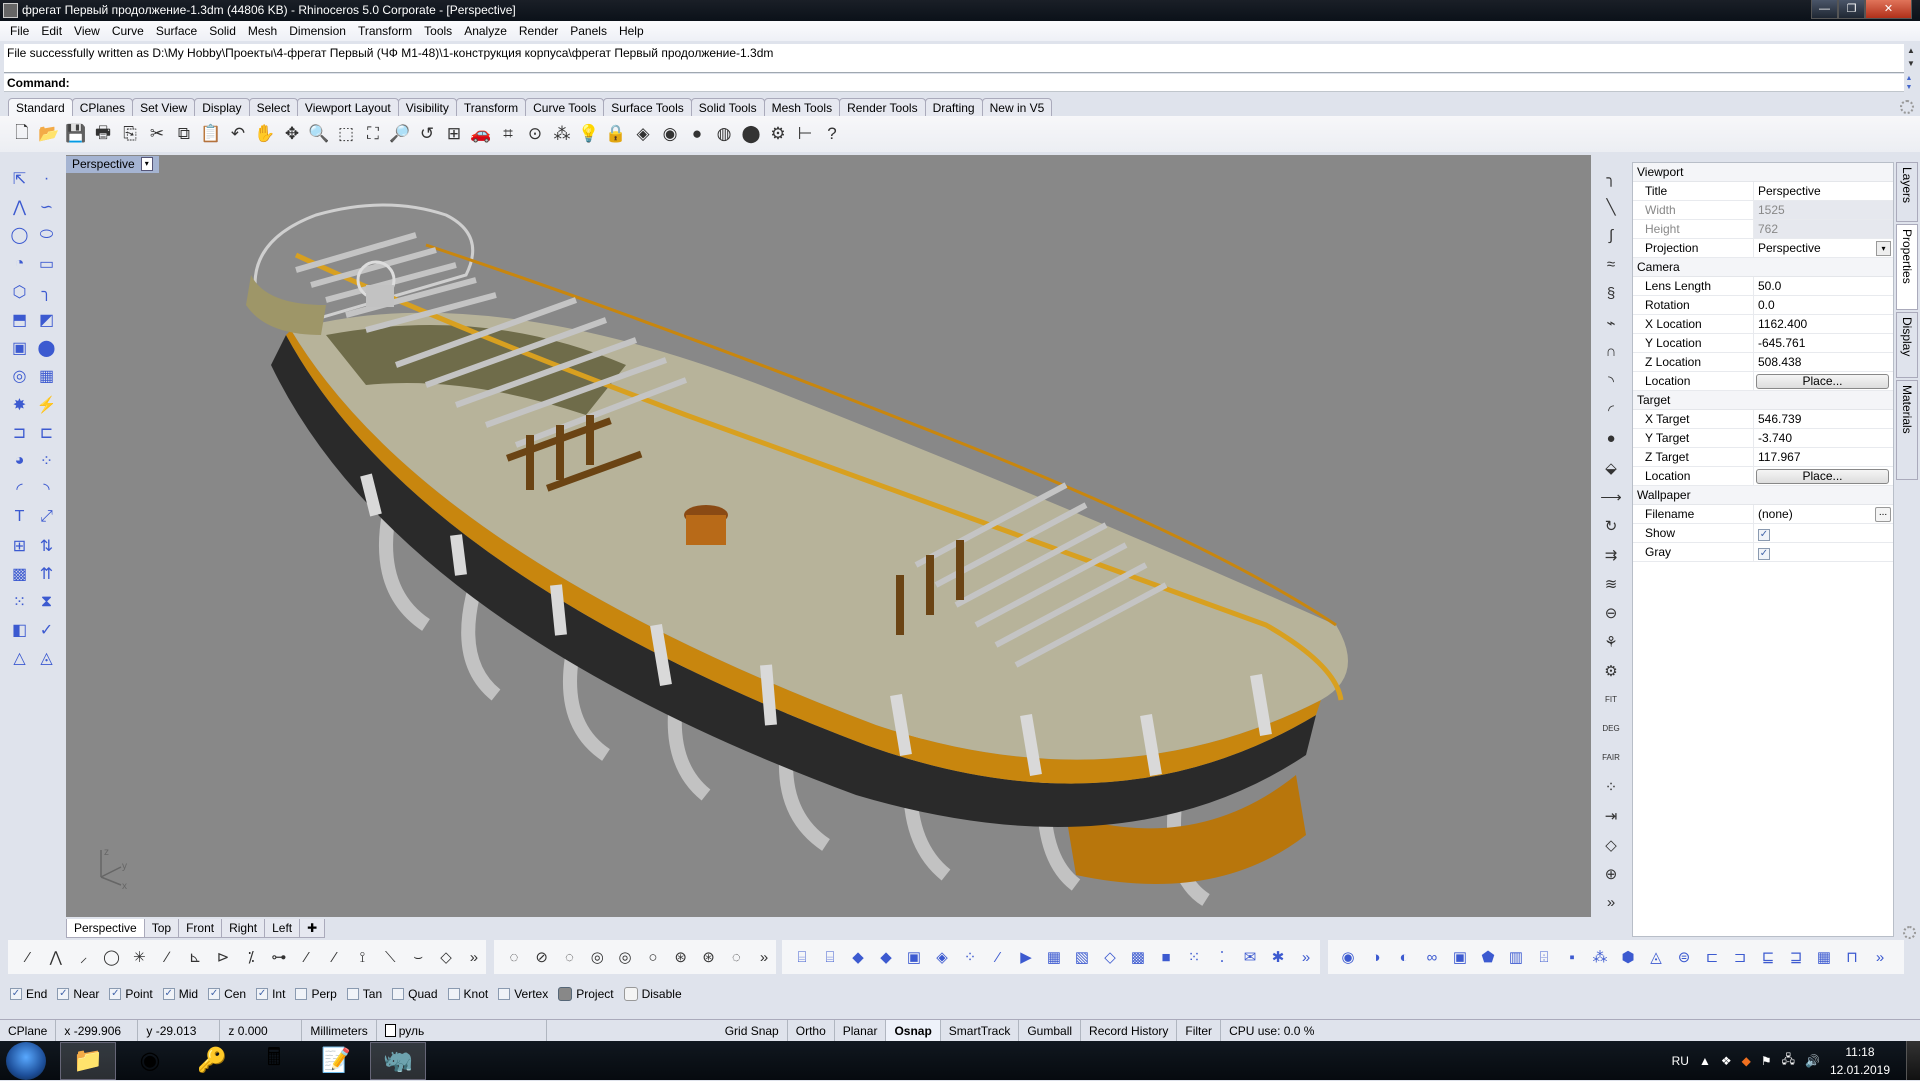  I want to click on taskbar-rhinoceros-icon: 🦏, so click(398, 1060).